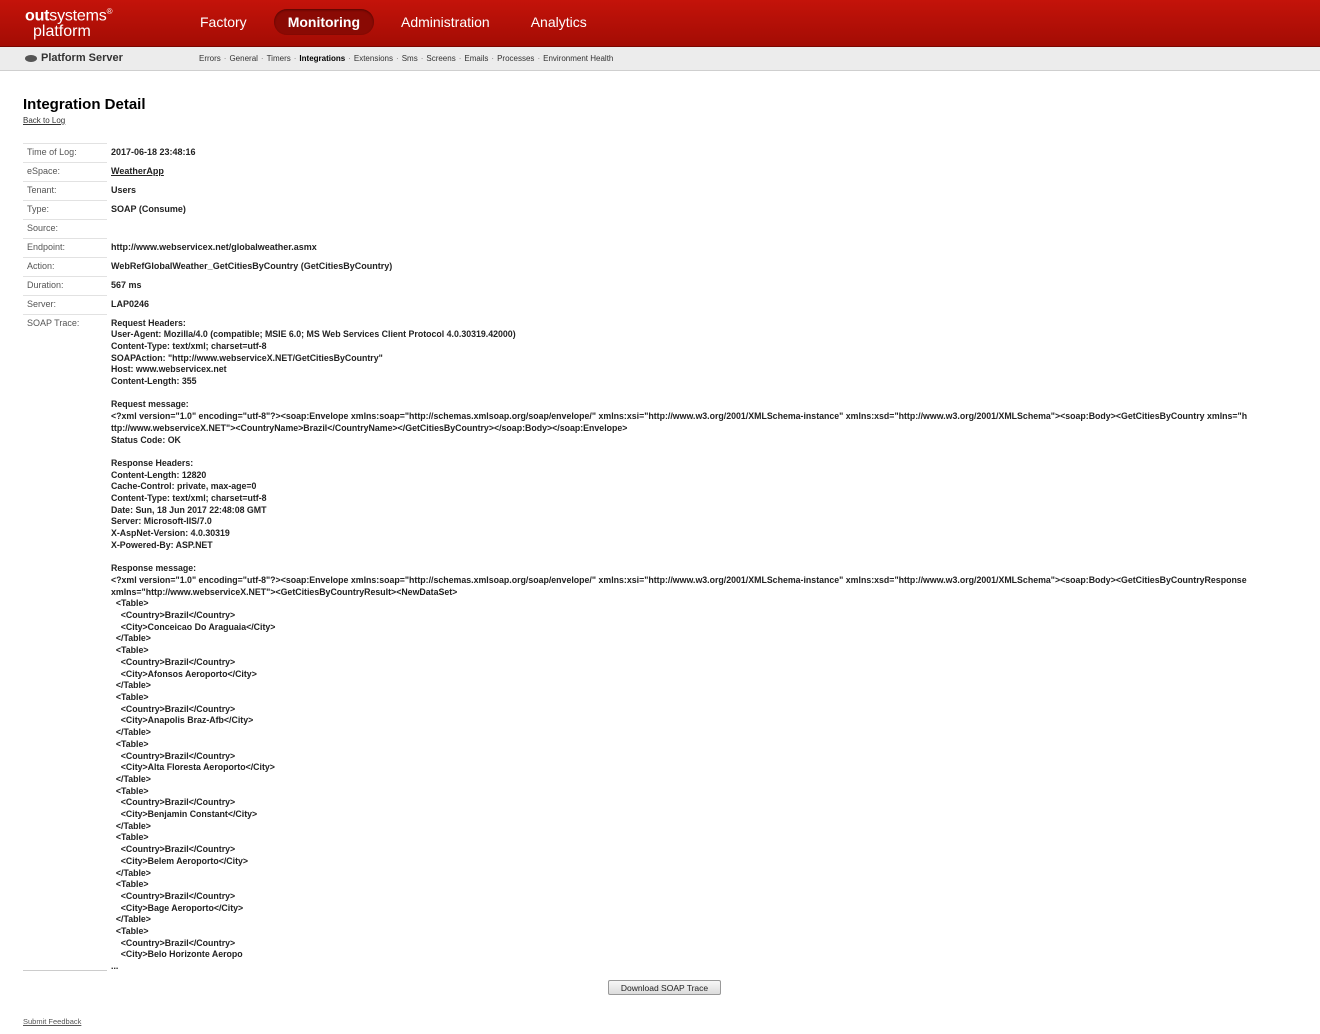 Image resolution: width=1320 pixels, height=1034 pixels. I want to click on download-soap-trace-button: Download SOAP Trace, so click(664, 987).